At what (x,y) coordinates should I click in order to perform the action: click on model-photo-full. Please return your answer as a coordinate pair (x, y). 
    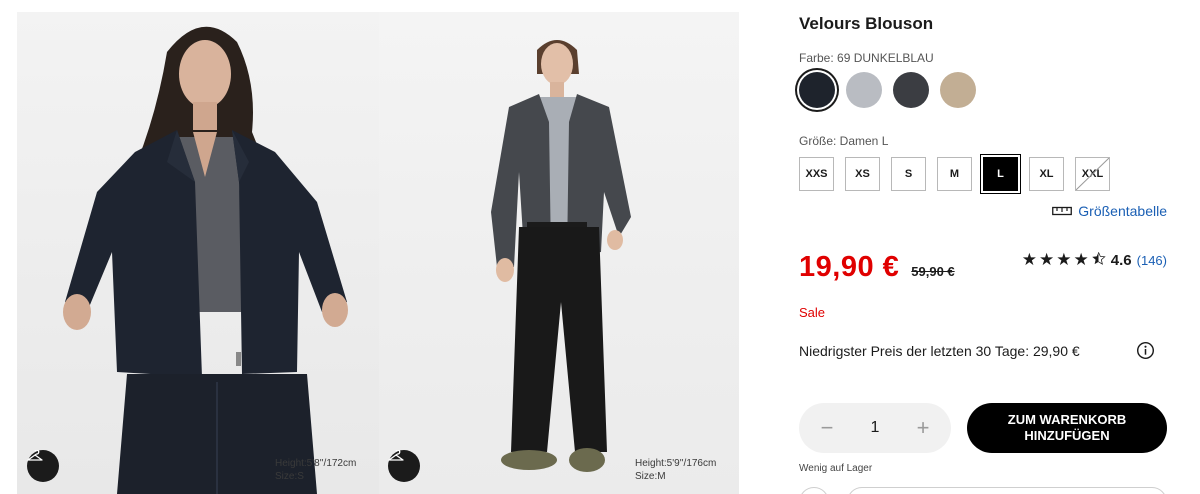
    Looking at the image, I should click on (561, 256).